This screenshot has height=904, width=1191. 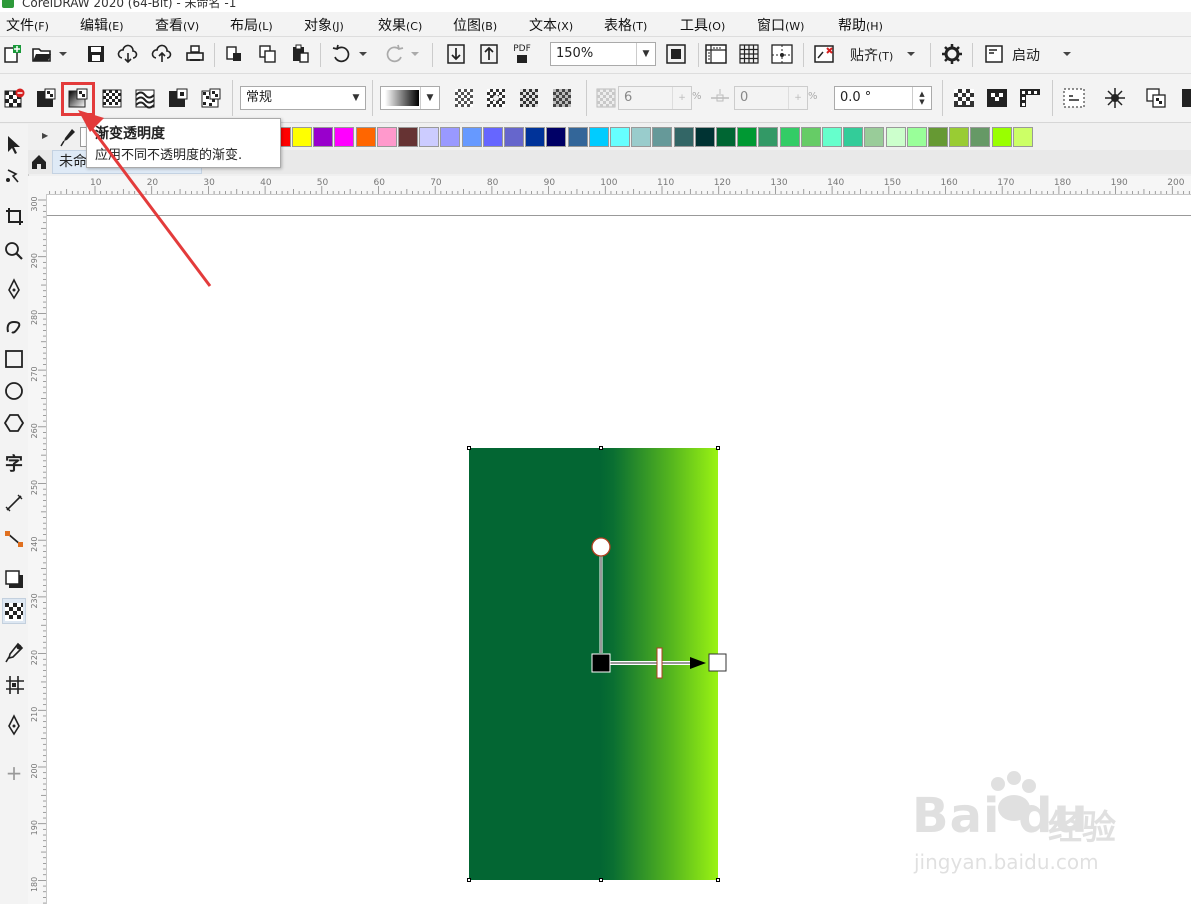 What do you see at coordinates (1115, 98) in the screenshot?
I see `edit-transparency-icon` at bounding box center [1115, 98].